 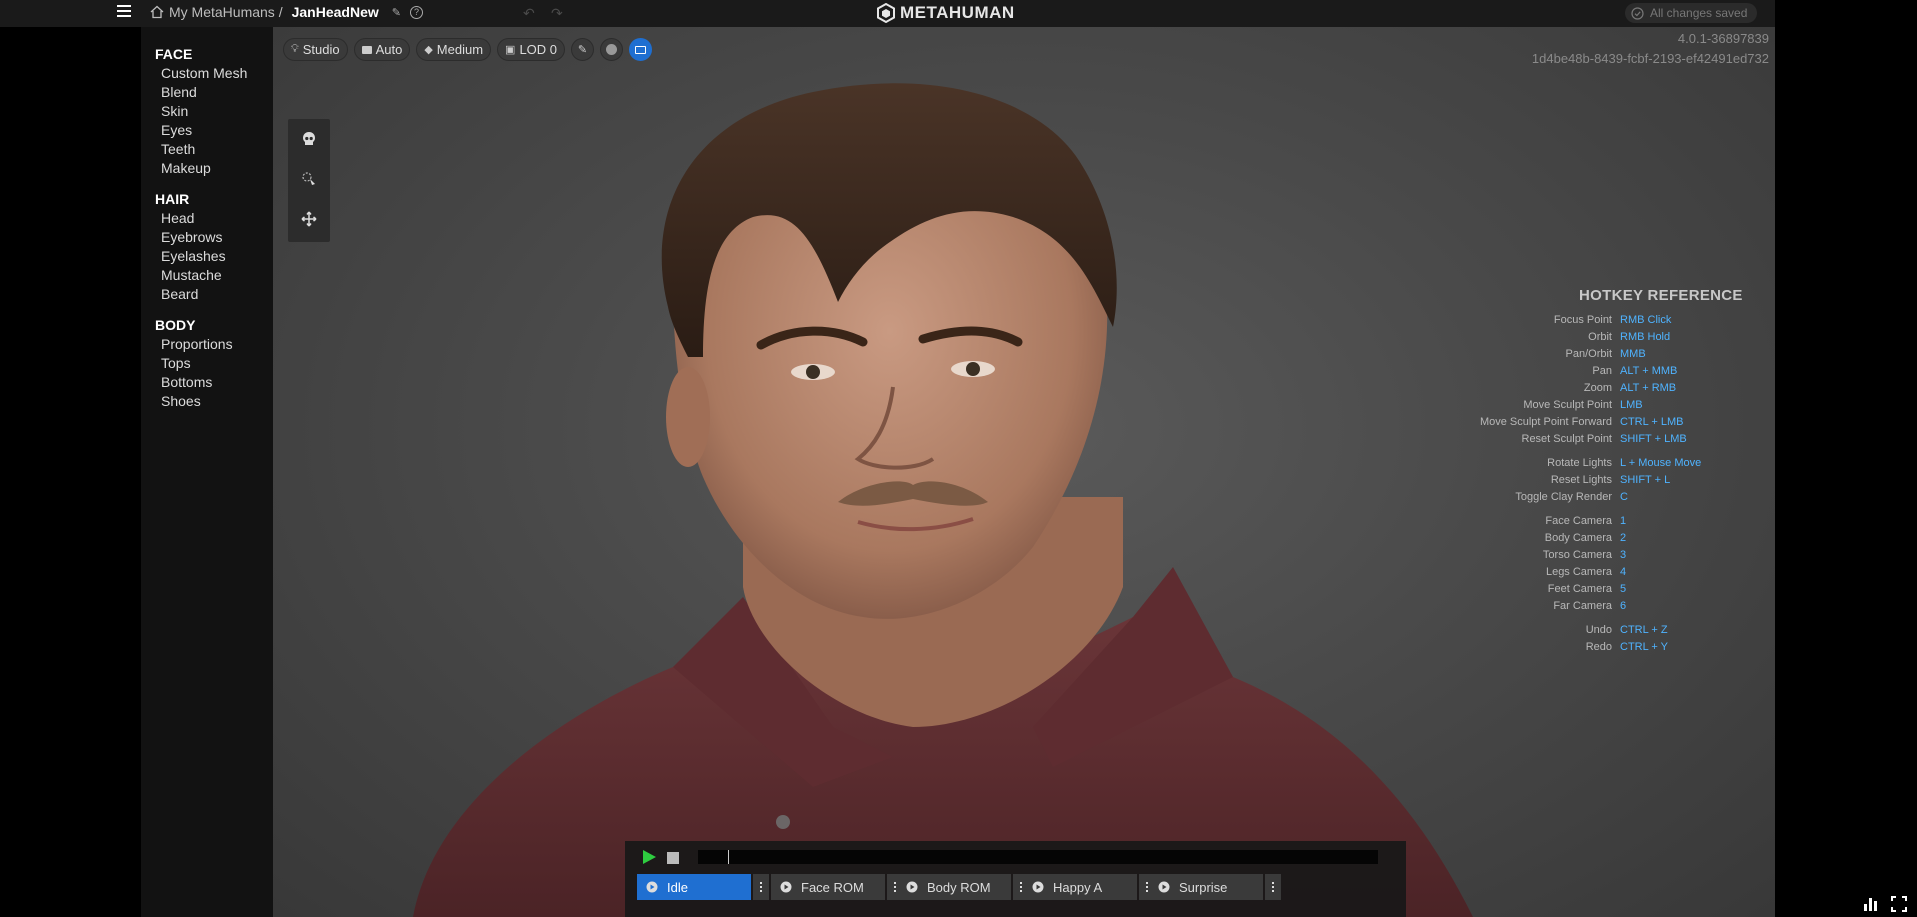 What do you see at coordinates (217, 363) in the screenshot?
I see `sidebar-item-tops: Tops` at bounding box center [217, 363].